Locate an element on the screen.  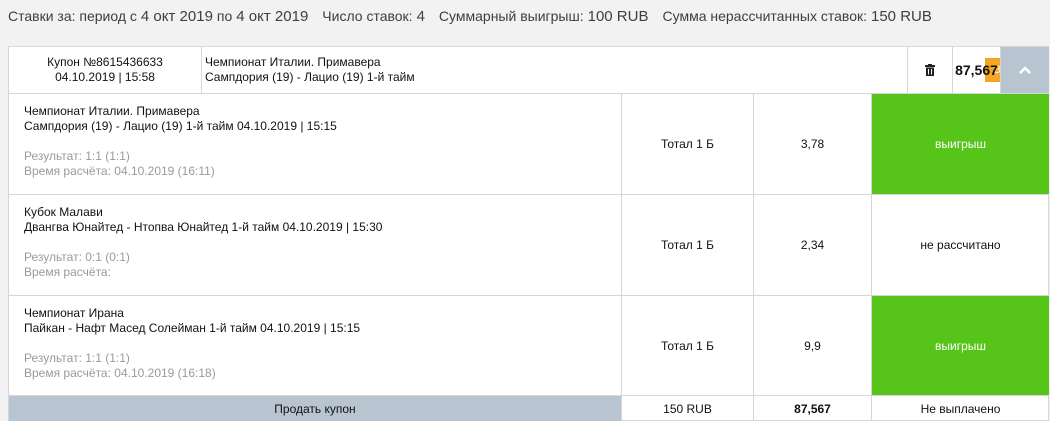
bet-count-label: Число ставок: is located at coordinates (367, 16).